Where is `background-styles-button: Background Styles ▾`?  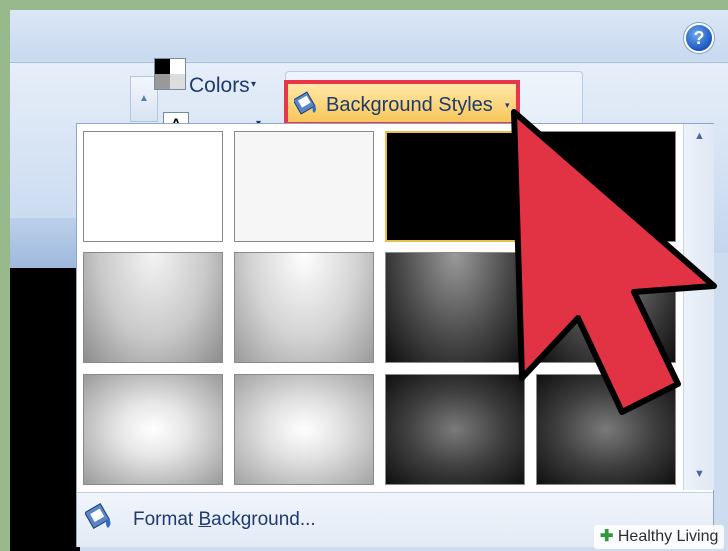
background-styles-button: Background Styles ▾ is located at coordinates (402, 103).